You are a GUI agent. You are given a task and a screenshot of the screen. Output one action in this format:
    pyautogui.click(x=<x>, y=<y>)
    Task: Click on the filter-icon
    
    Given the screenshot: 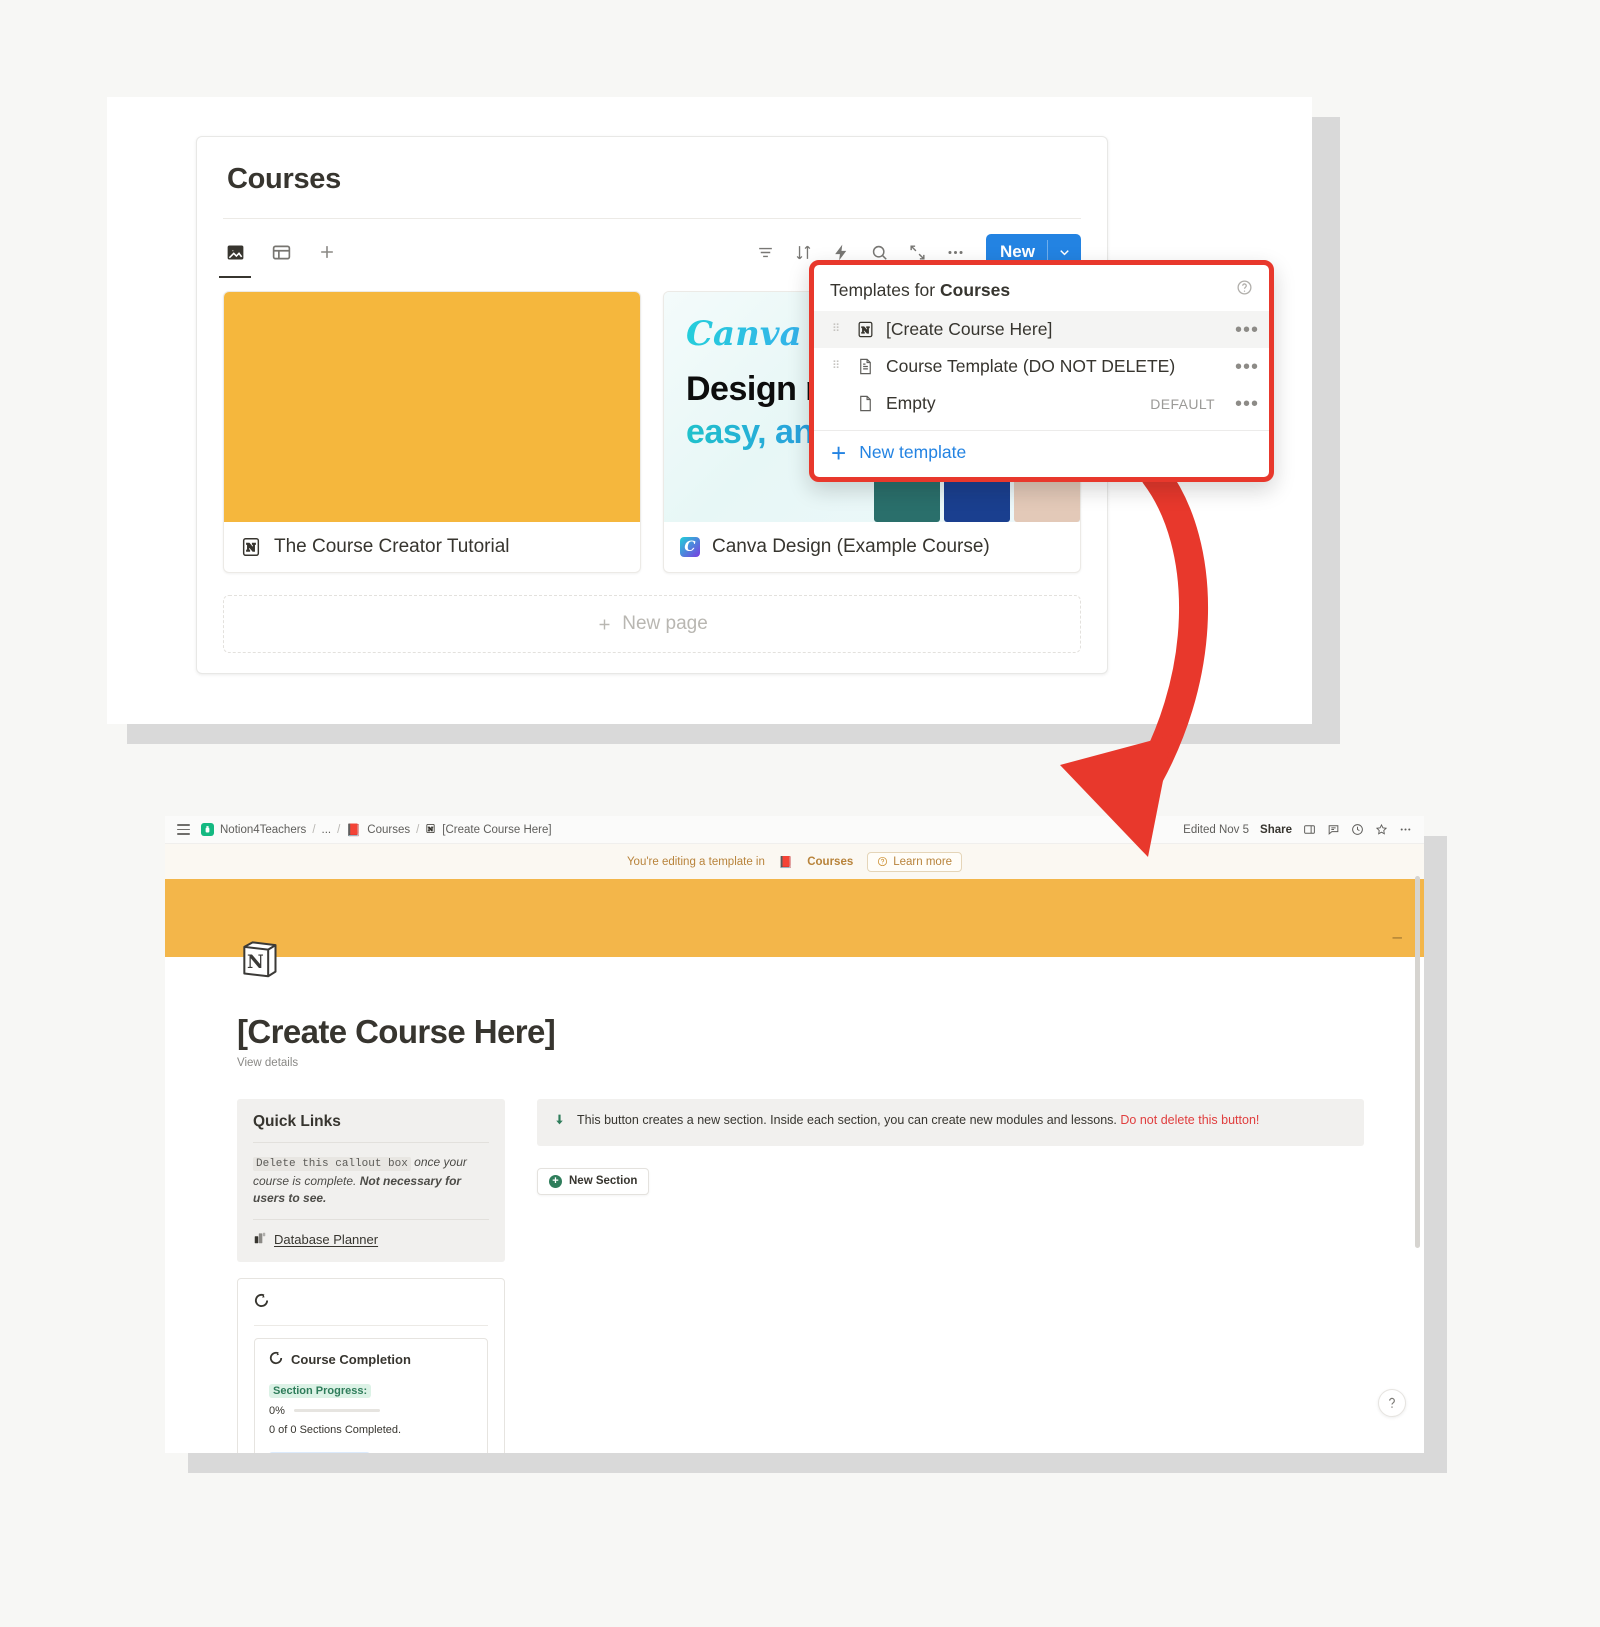 What is the action you would take?
    pyautogui.click(x=765, y=252)
    